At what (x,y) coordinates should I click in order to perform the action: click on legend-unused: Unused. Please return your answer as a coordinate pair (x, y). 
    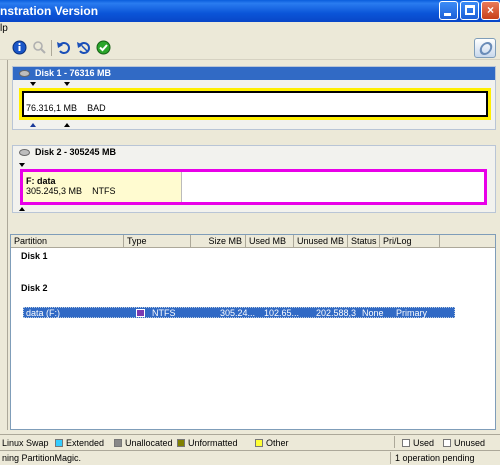
    Looking at the image, I should click on (464, 443).